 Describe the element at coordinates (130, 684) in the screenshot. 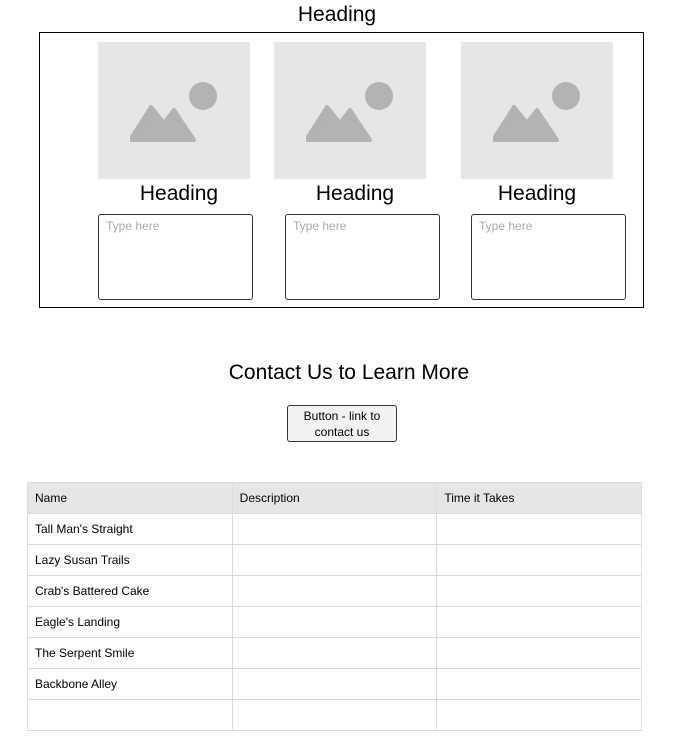

I see `cell-name: Backbone Alley` at that location.